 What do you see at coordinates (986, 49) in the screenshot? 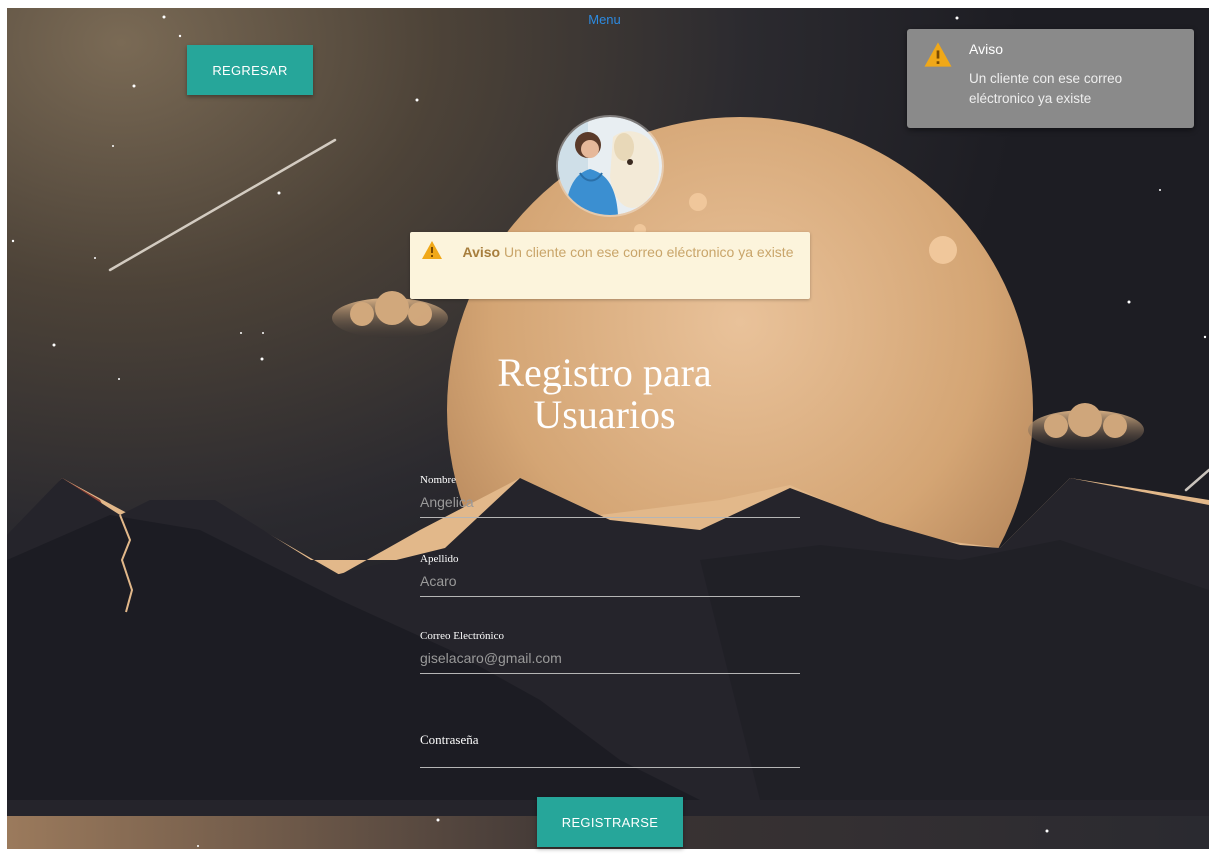
I see `toast-title: Aviso` at bounding box center [986, 49].